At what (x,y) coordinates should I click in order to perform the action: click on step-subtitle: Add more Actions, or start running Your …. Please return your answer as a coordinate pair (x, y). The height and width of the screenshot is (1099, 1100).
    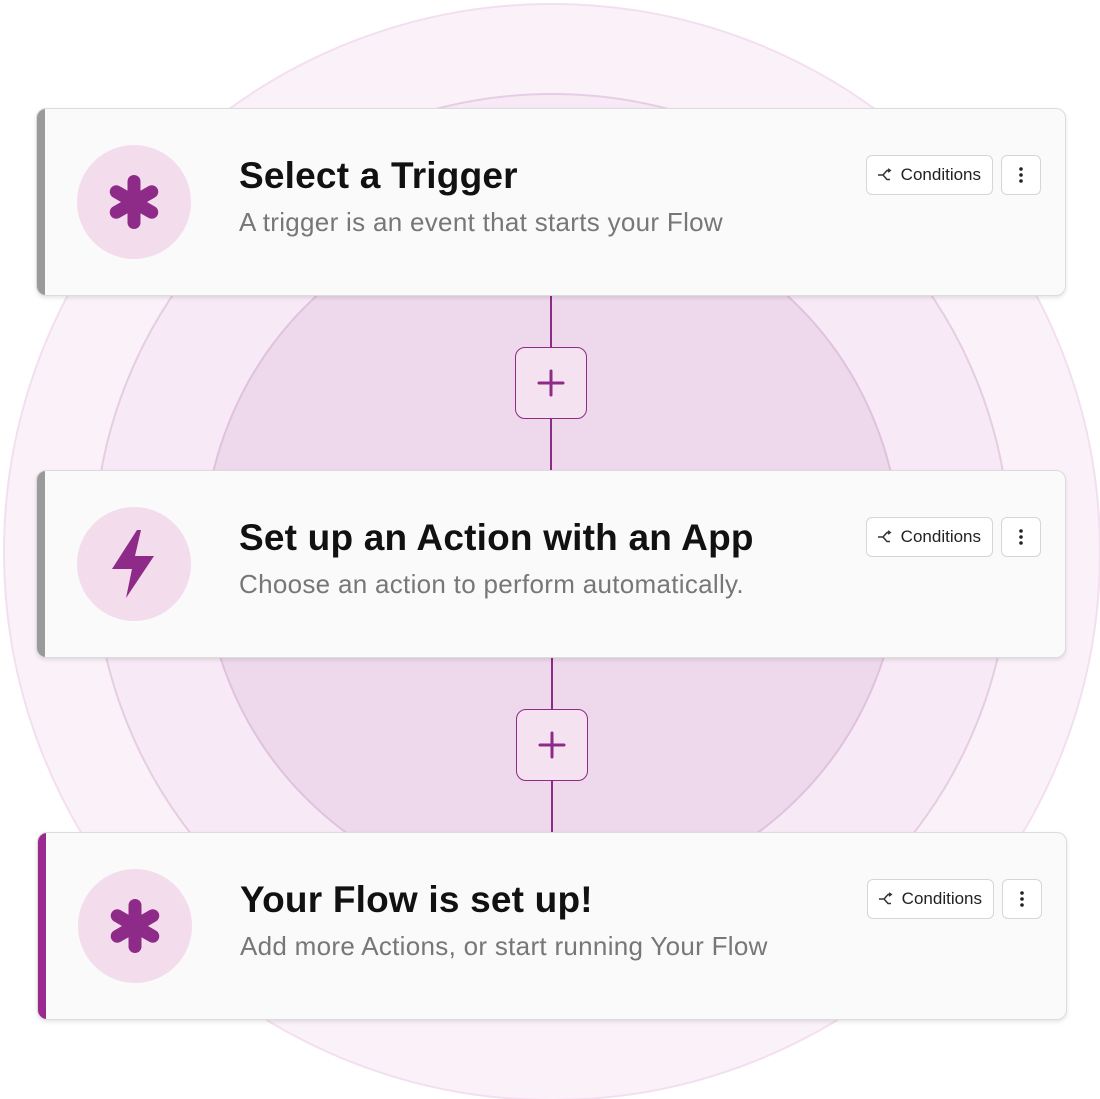
    Looking at the image, I should click on (504, 946).